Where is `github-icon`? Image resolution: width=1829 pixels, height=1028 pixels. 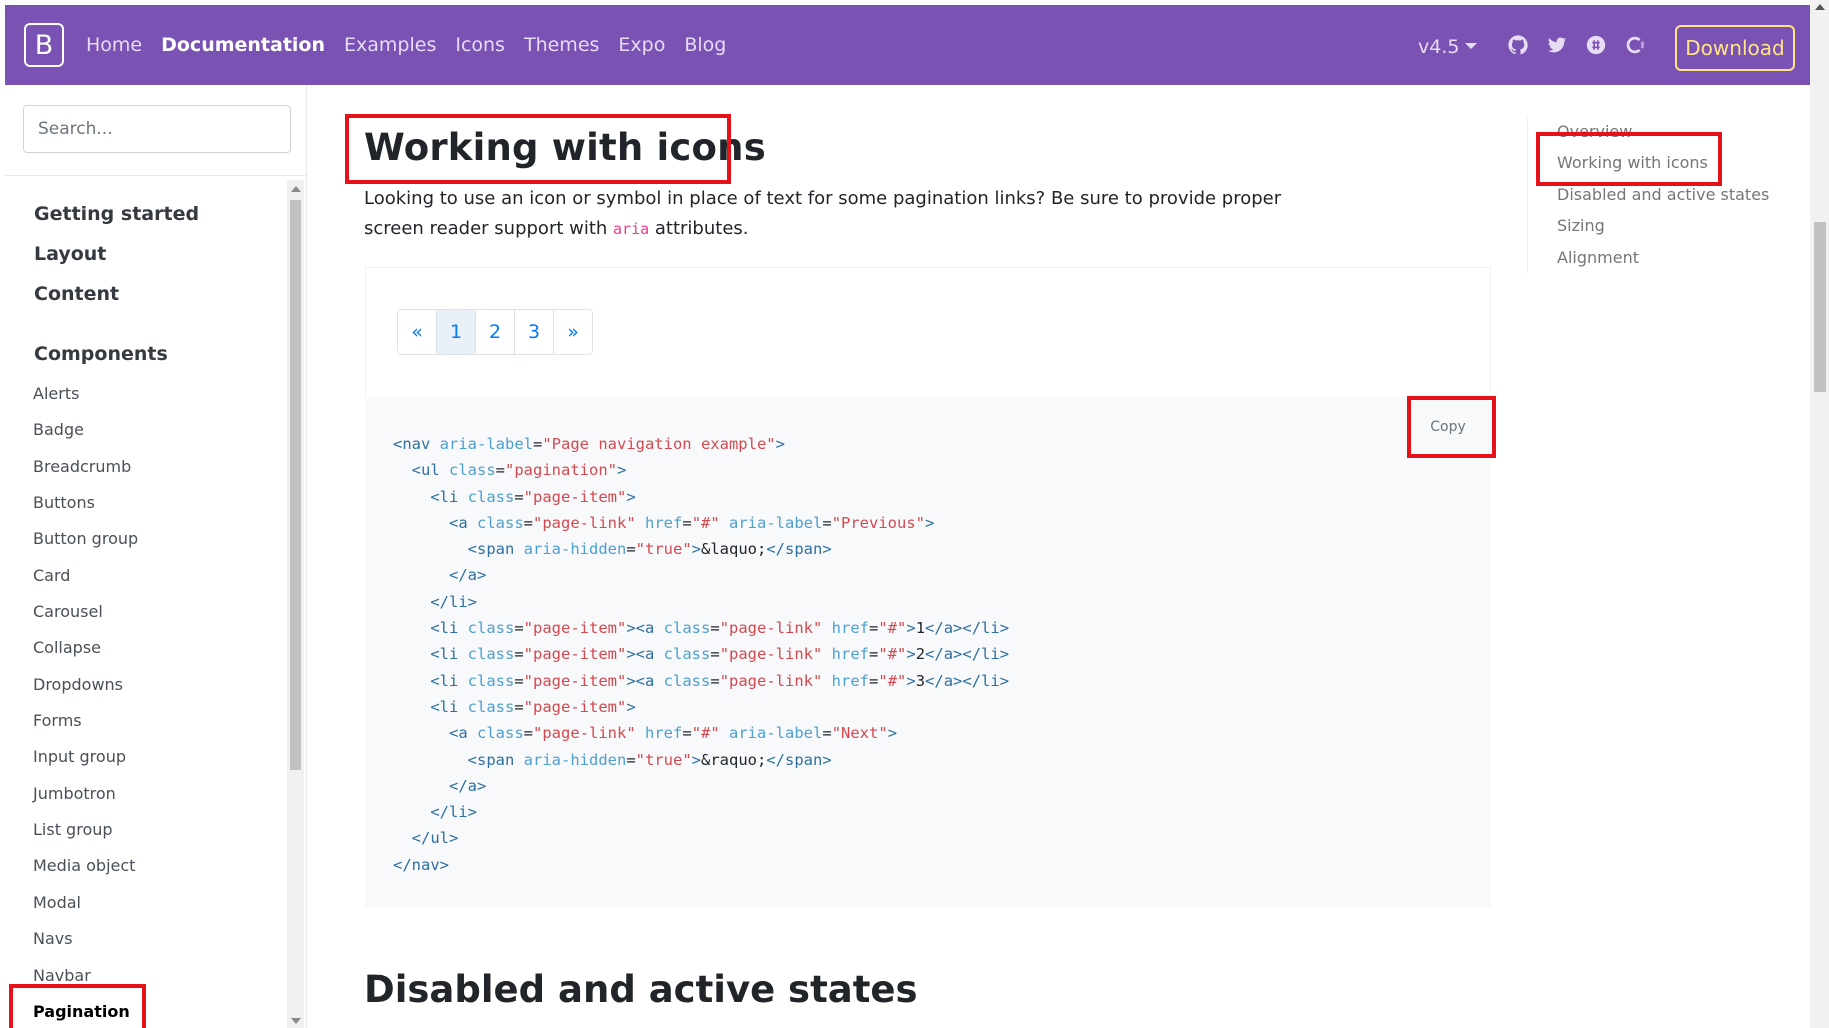 github-icon is located at coordinates (1518, 45).